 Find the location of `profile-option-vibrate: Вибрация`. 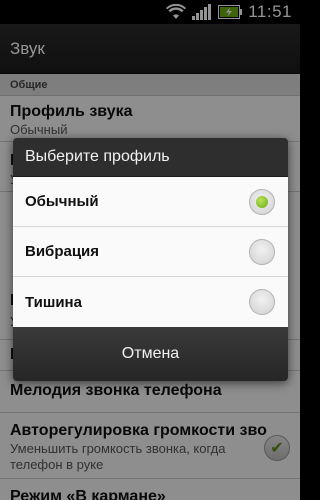

profile-option-vibrate: Вибрация is located at coordinates (150, 252).